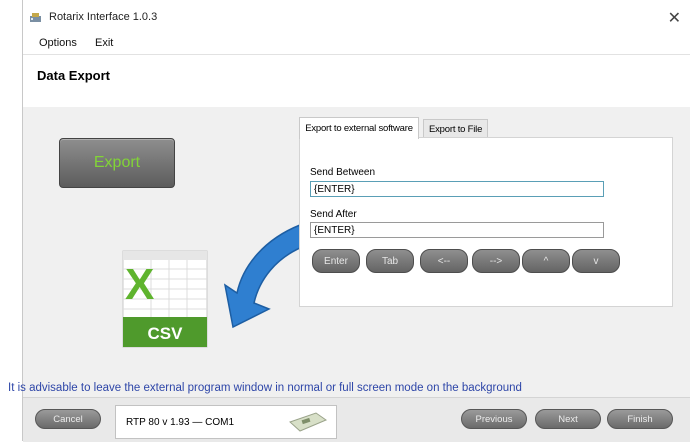 The image size is (690, 442). Describe the element at coordinates (596, 261) in the screenshot. I see `down-key-button: v` at that location.